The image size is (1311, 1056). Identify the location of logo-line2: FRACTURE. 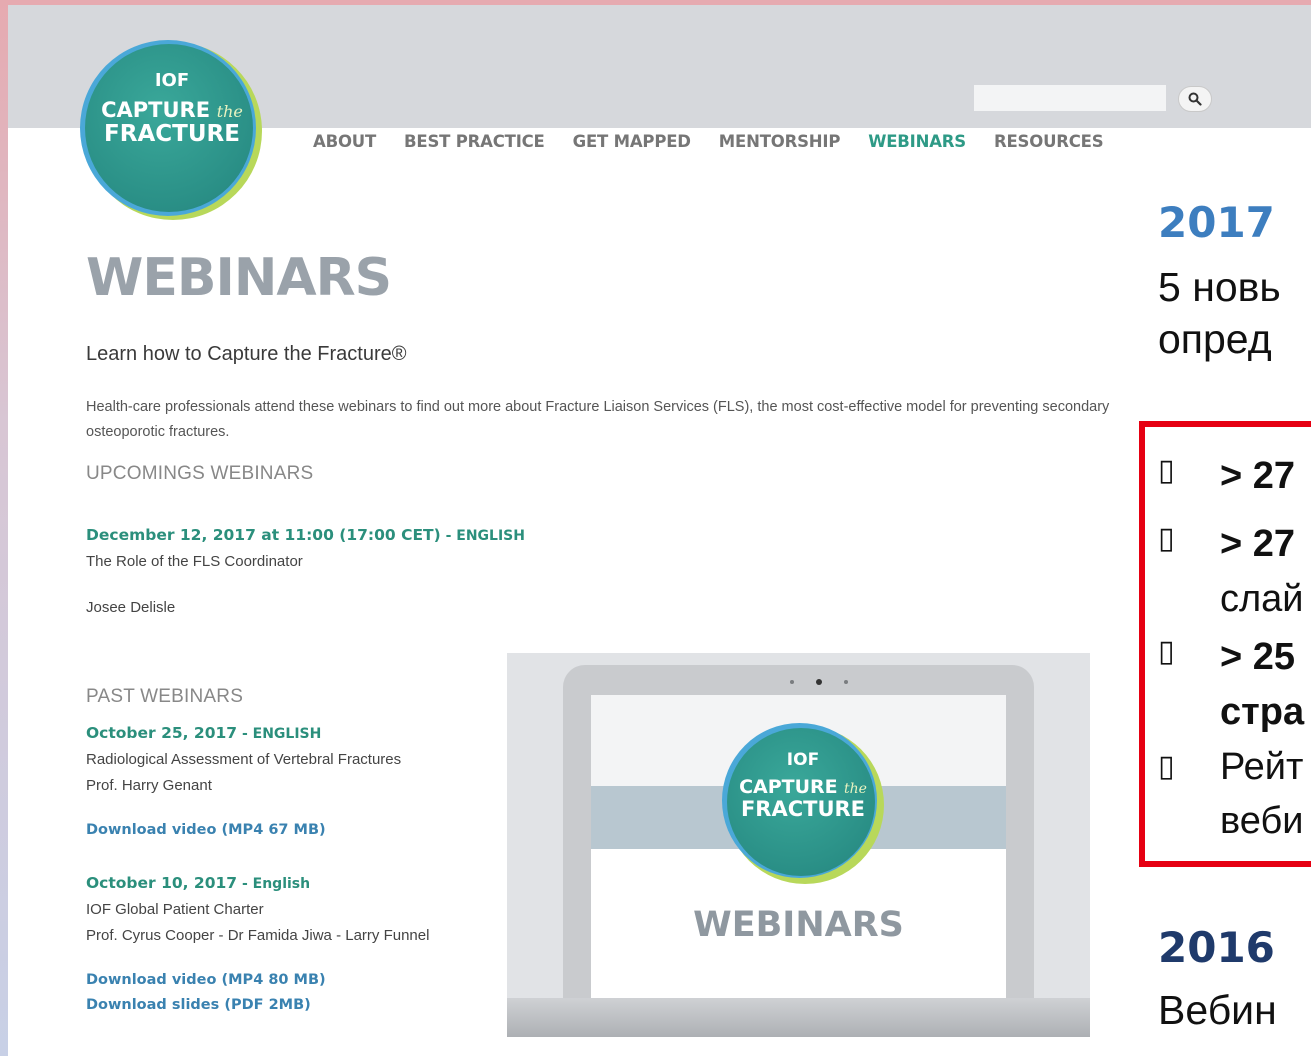
(172, 133).